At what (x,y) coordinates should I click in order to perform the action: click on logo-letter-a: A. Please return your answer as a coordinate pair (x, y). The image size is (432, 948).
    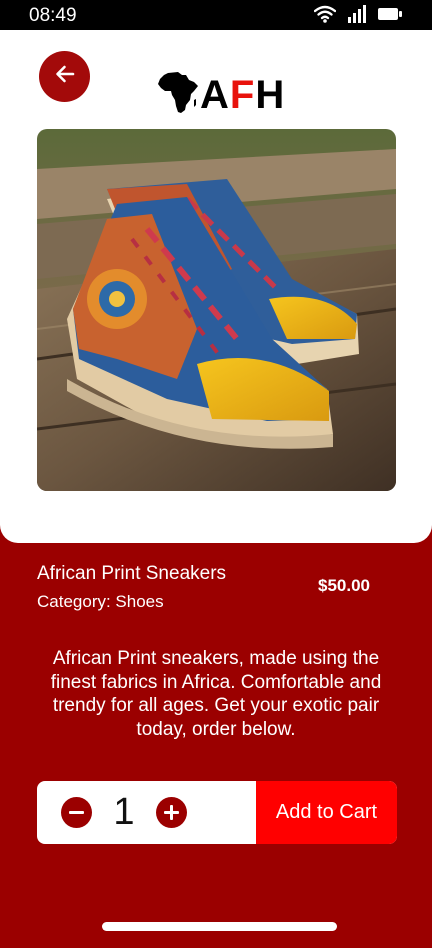
    Looking at the image, I should click on (215, 95).